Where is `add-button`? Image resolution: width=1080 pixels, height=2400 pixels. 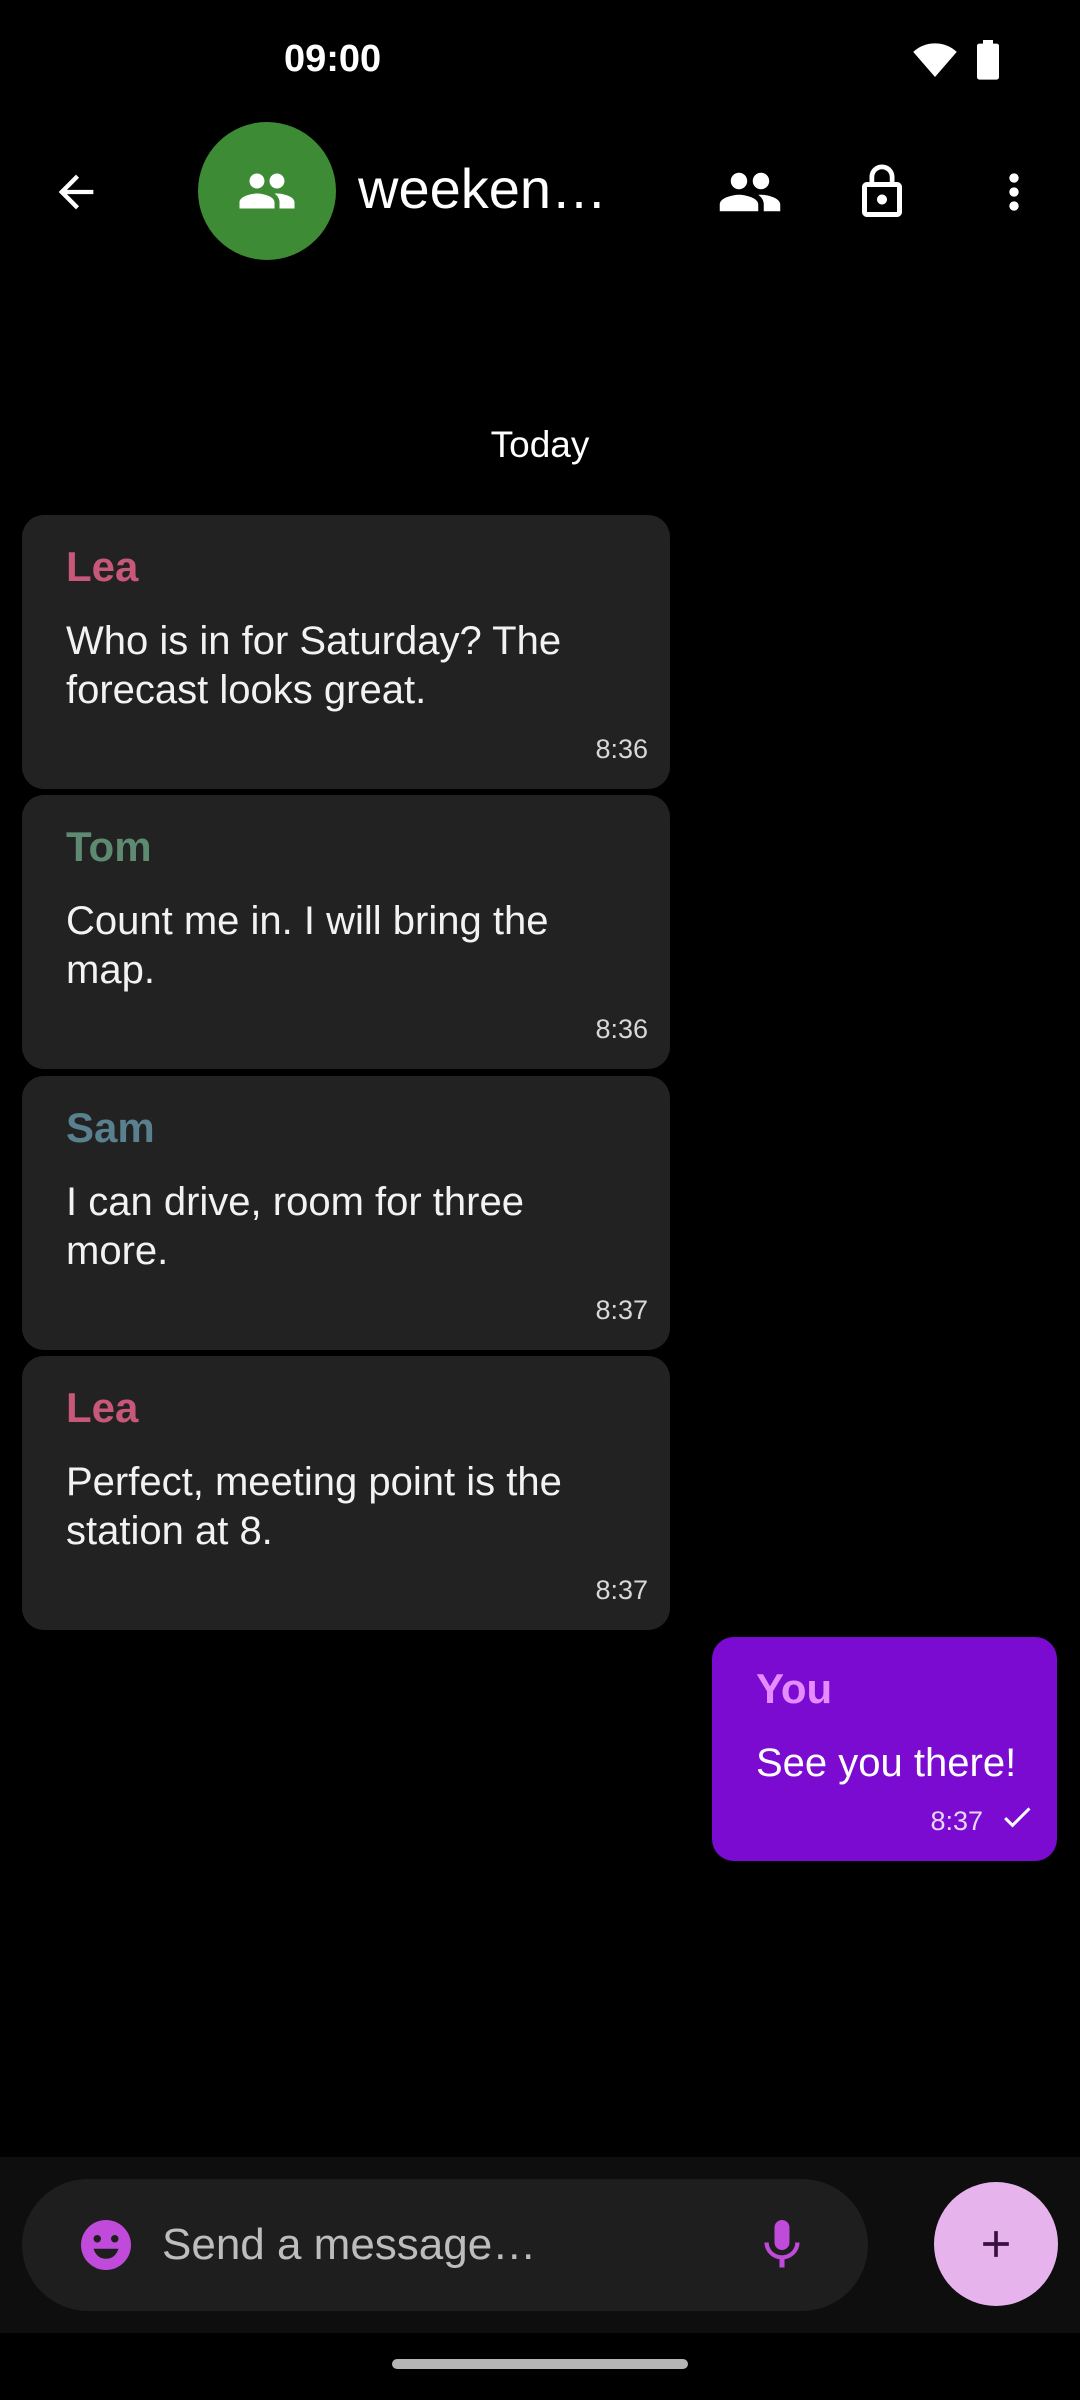 add-button is located at coordinates (996, 2244).